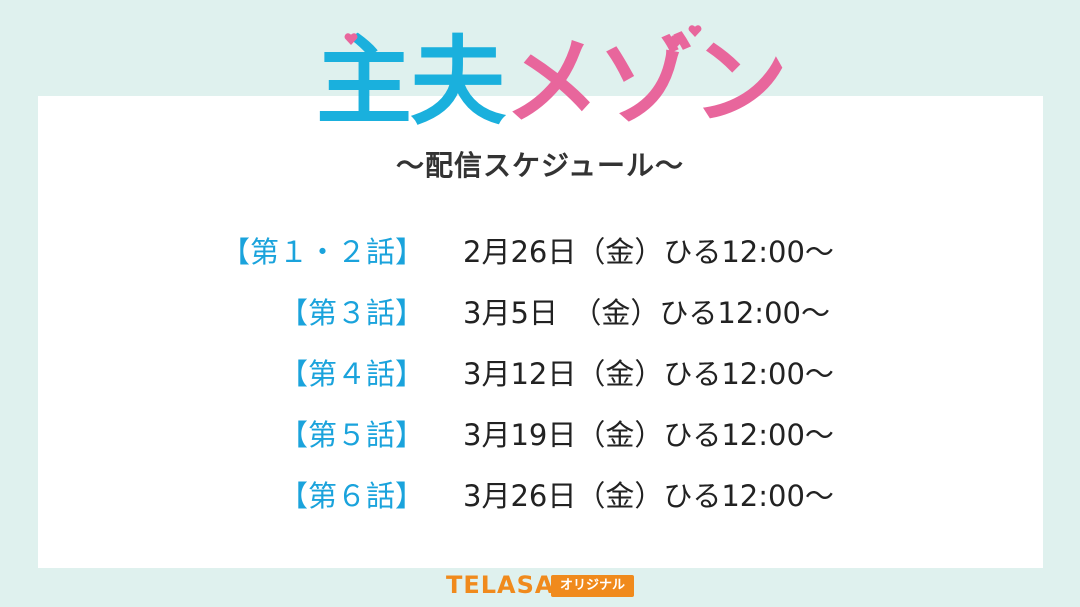 Image resolution: width=1080 pixels, height=607 pixels. I want to click on title-logo: 主夫メゾン, so click(552, 82).